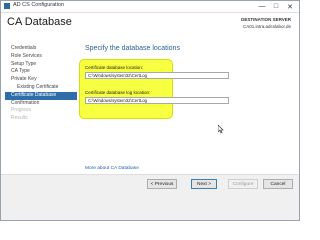 This screenshot has width=320, height=240. What do you see at coordinates (19, 118) in the screenshot?
I see `nav-item-results: Results` at bounding box center [19, 118].